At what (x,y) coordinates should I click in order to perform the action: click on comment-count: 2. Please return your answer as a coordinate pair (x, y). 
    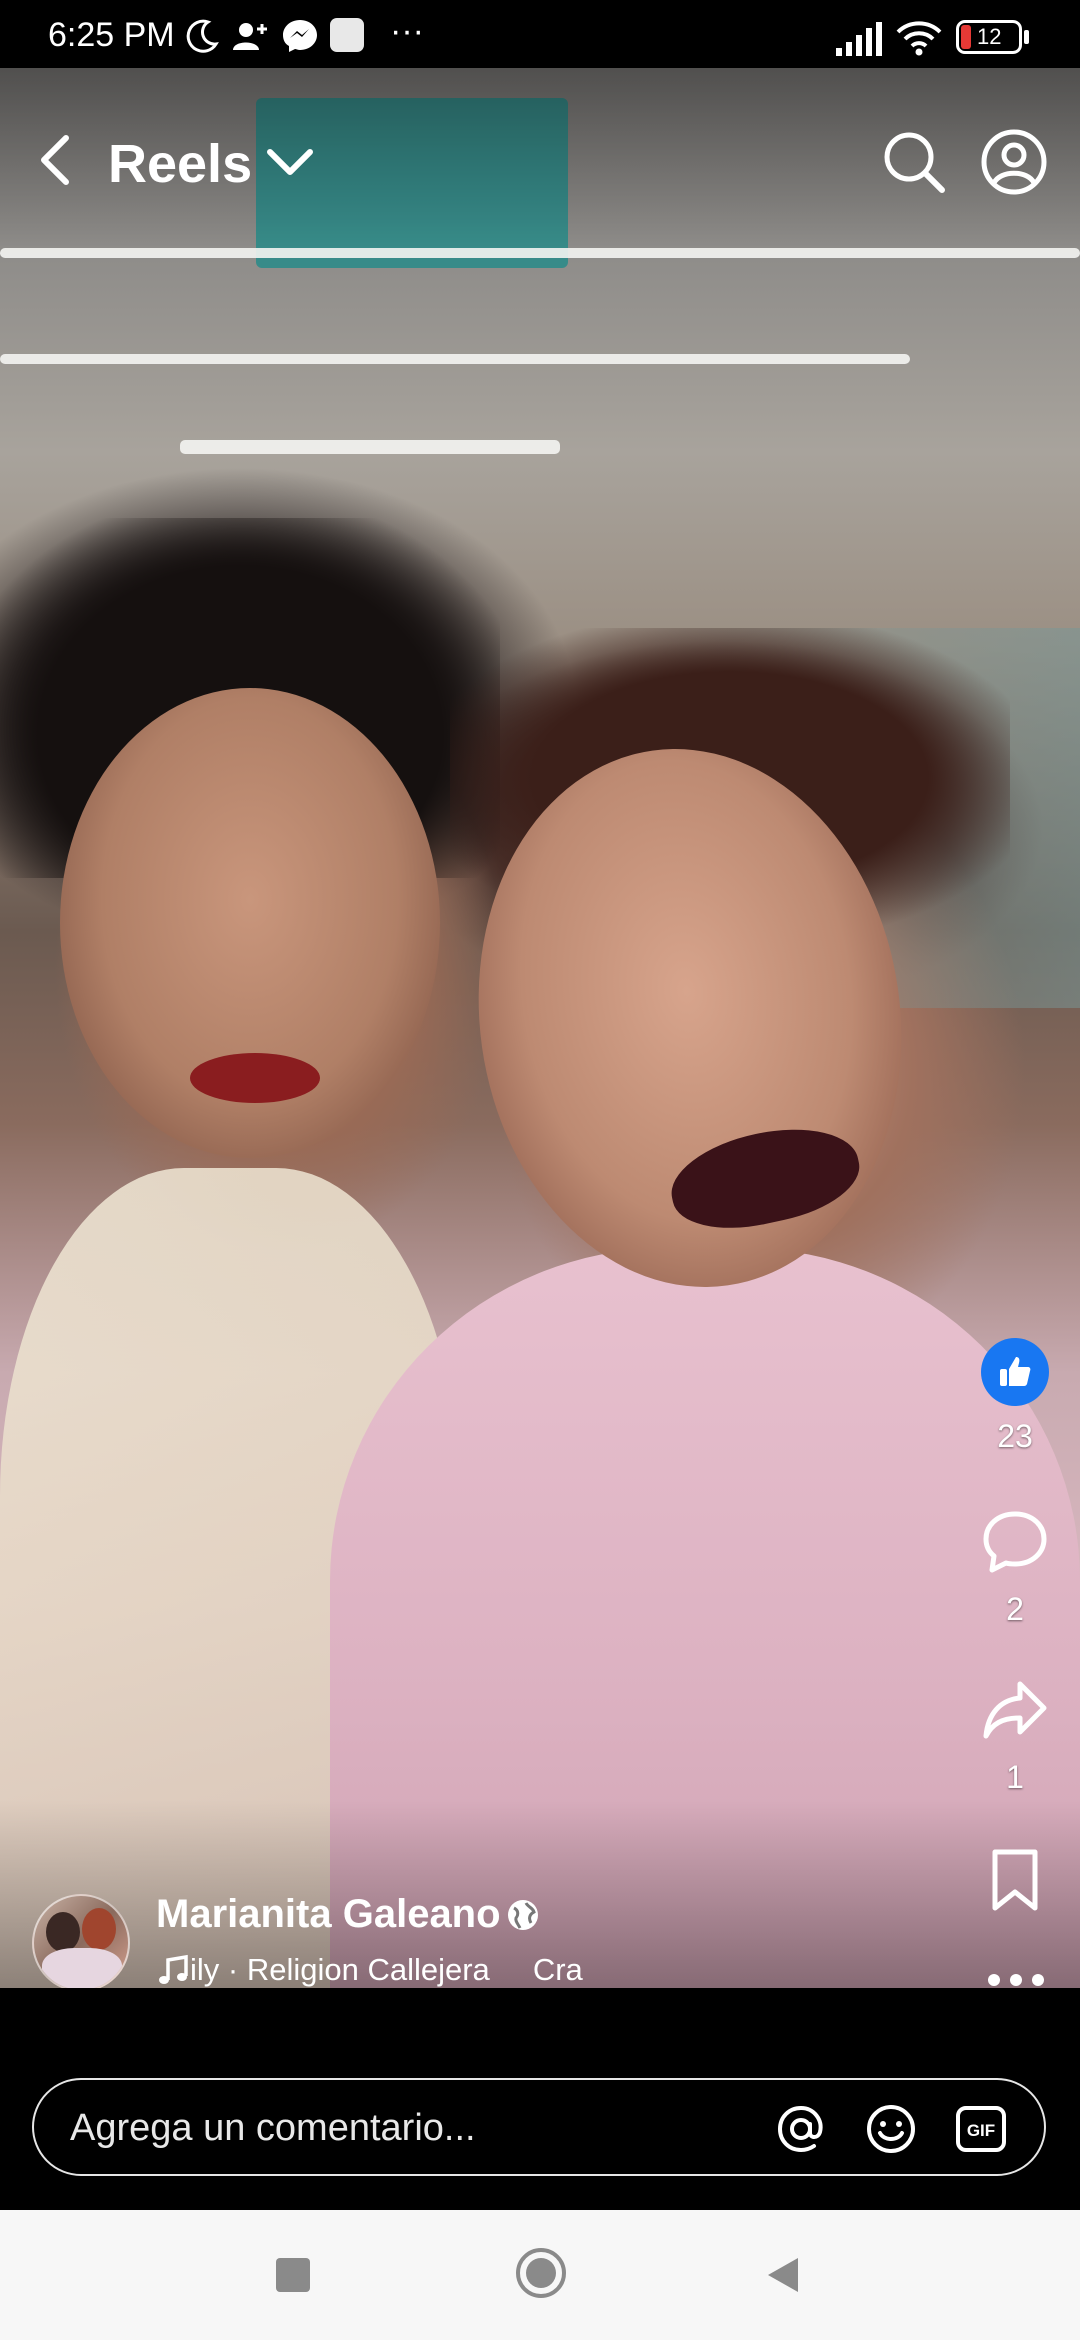
    Looking at the image, I should click on (1015, 1609).